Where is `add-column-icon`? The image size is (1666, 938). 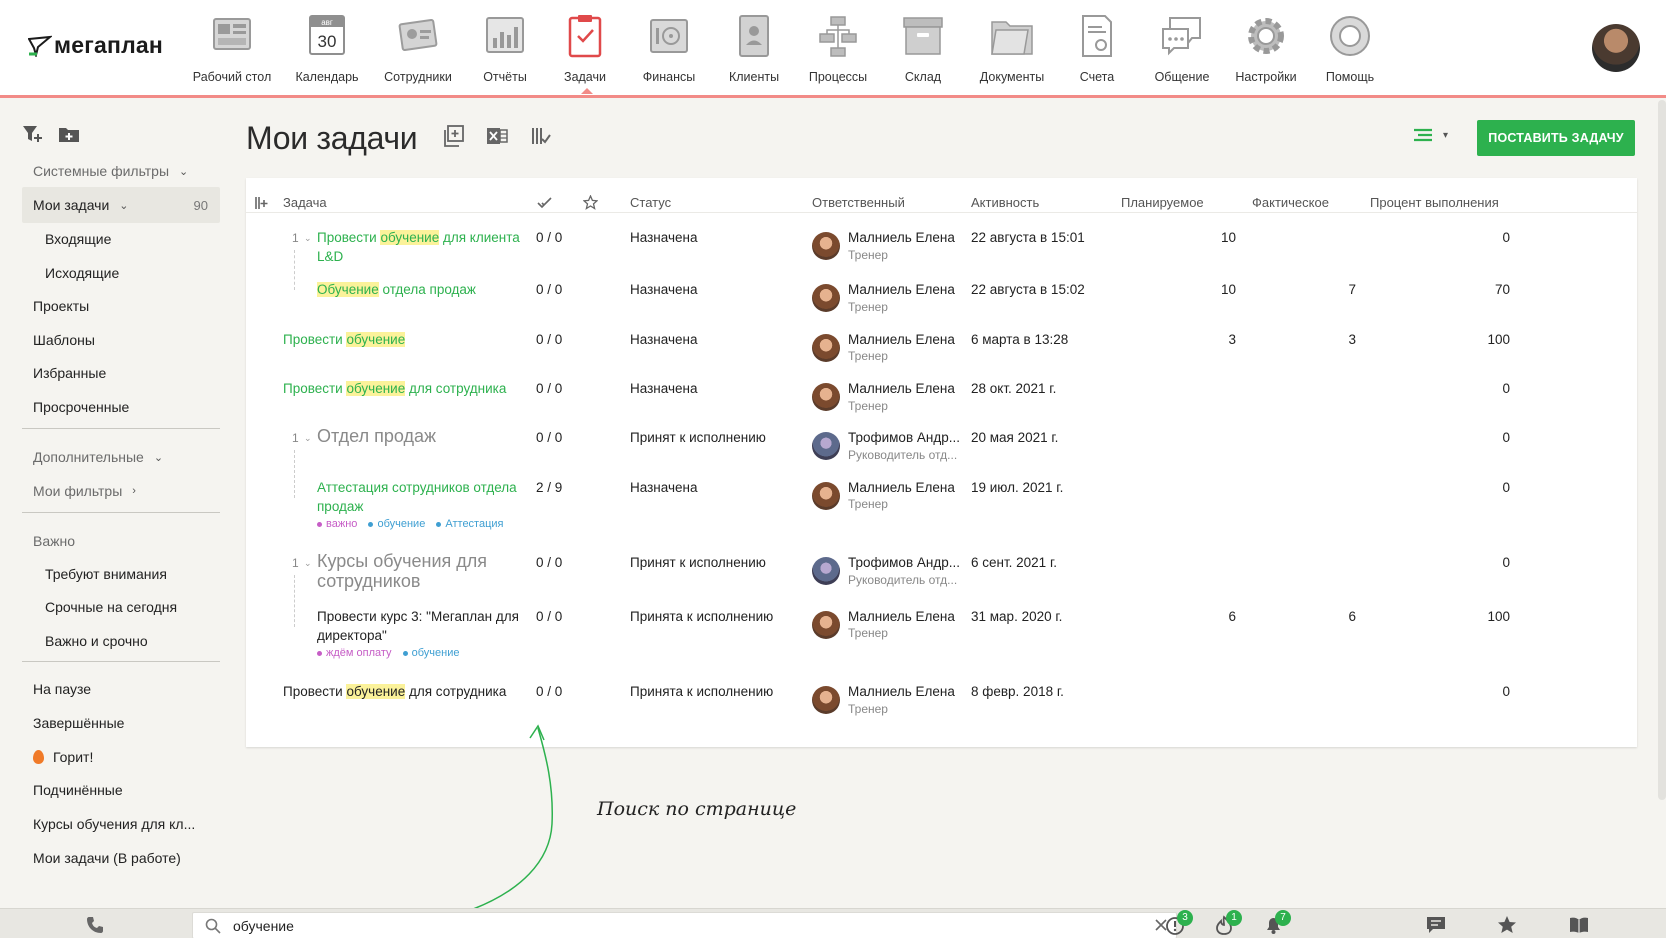
add-column-icon is located at coordinates (261, 203).